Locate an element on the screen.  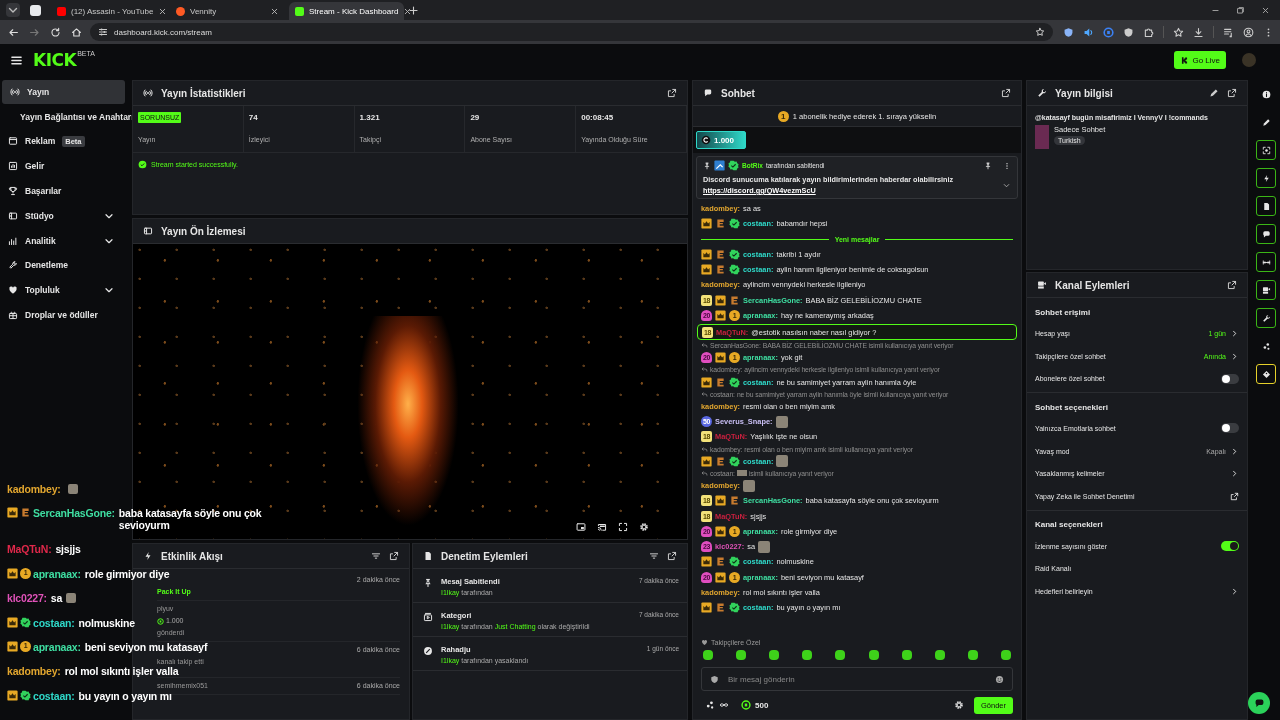
sidebar-item: Topluluk is located at coordinates (62, 290).